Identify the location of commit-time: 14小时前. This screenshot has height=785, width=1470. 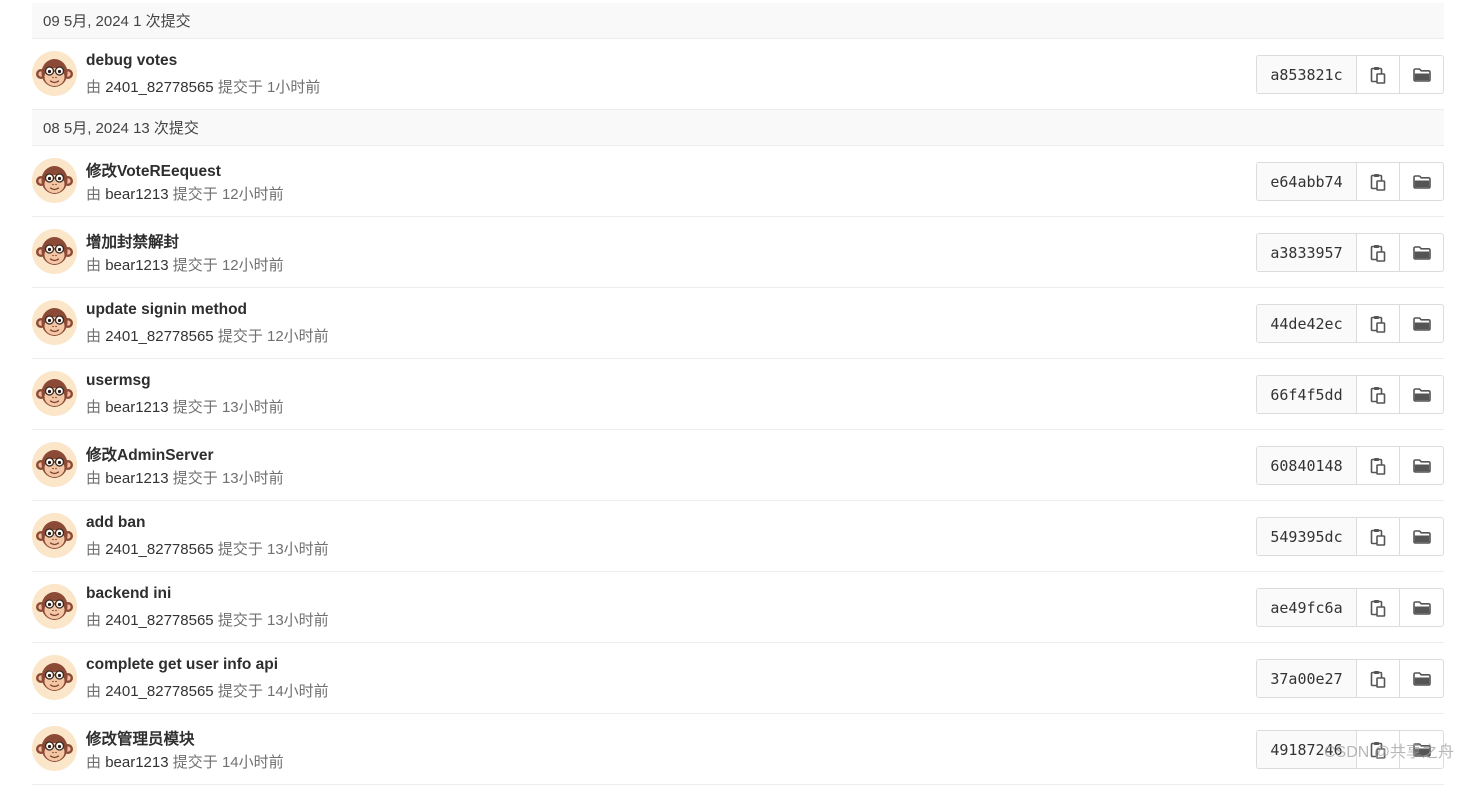
(252, 762).